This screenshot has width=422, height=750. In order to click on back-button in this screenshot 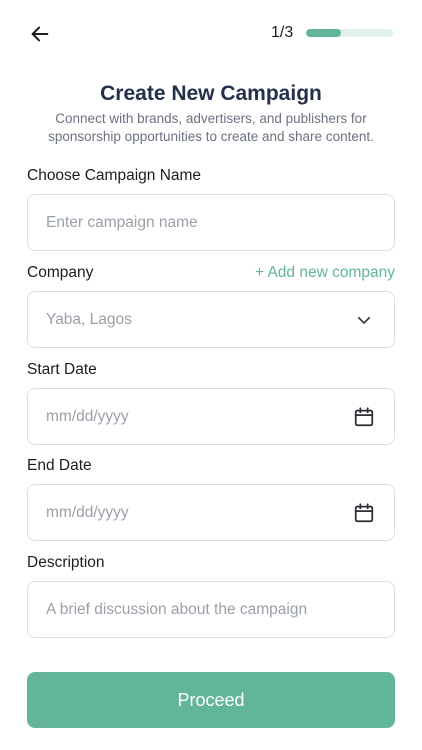, I will do `click(40, 34)`.